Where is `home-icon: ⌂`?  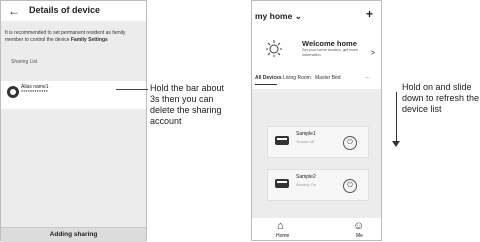 home-icon: ⌂ is located at coordinates (280, 226).